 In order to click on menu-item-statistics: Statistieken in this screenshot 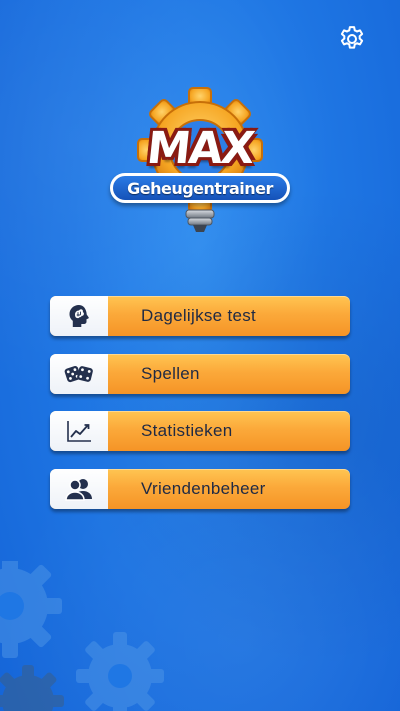, I will do `click(200, 431)`.